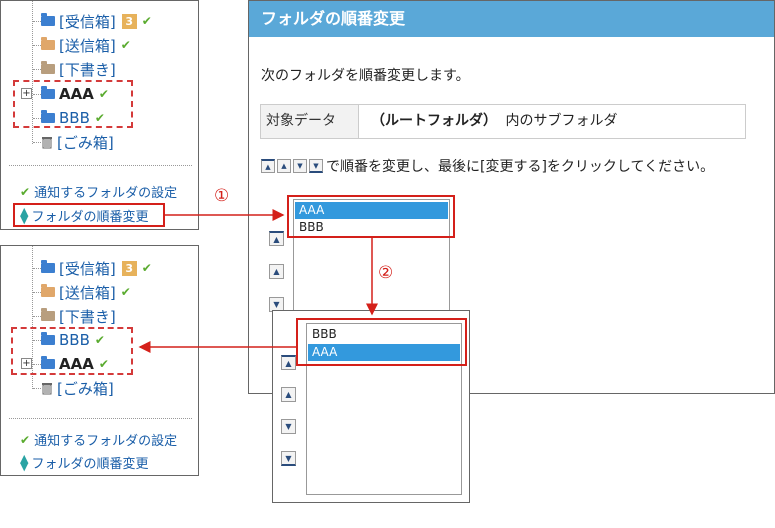  What do you see at coordinates (434, 121) in the screenshot?
I see `root-folder-label: （ルートフォルダ）` at bounding box center [434, 121].